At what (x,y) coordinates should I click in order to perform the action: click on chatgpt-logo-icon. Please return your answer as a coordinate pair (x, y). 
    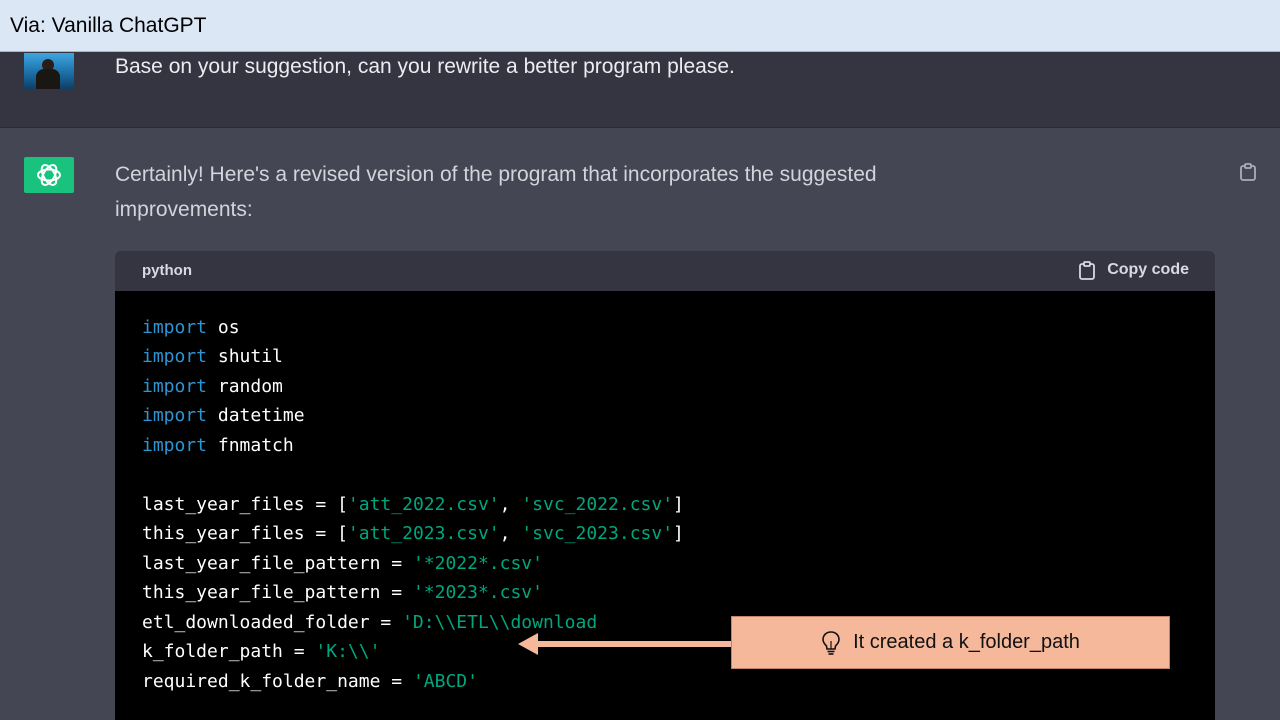
    Looking at the image, I should click on (49, 175).